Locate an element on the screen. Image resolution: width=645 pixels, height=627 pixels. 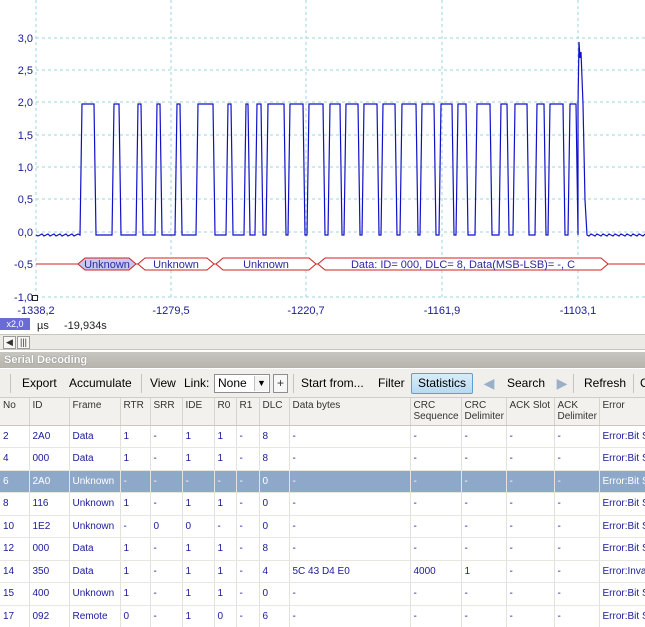
table-row: 2 2A0 Data 1-1 1-8- - - - - Error:Bit S is located at coordinates (322, 436).